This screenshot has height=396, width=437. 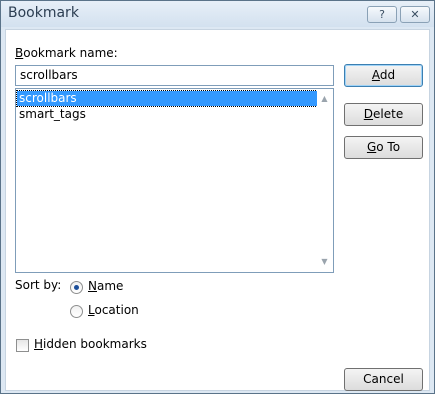 What do you see at coordinates (324, 180) in the screenshot?
I see `list-scrollbar: ▲ ▼` at bounding box center [324, 180].